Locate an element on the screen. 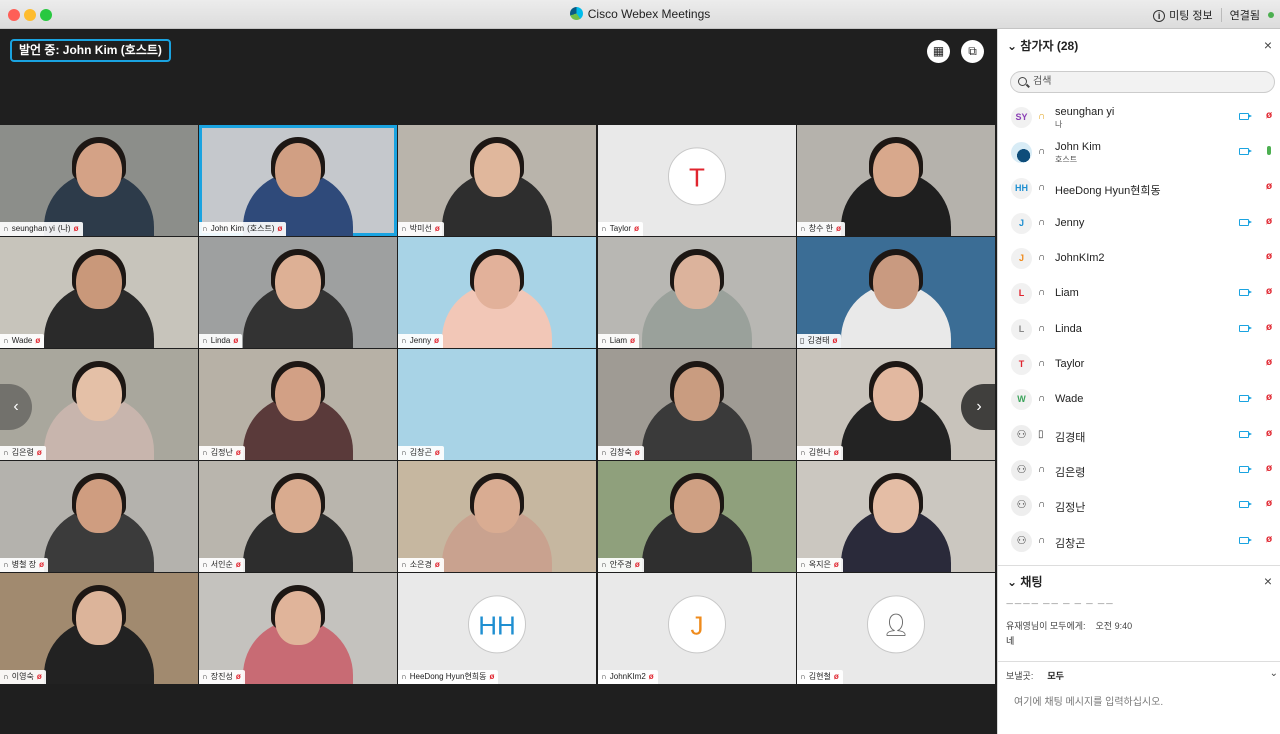 This screenshot has height=734, width=1280. participant-row: ⚇ ∩ 김은령 ø is located at coordinates (1139, 470).